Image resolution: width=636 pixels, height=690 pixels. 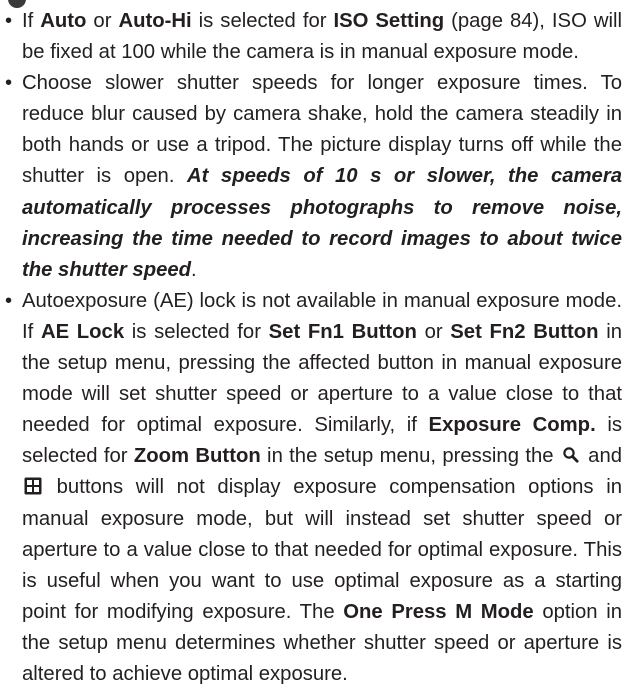 I want to click on zoom-in-magnifier-icon, so click(x=571, y=453).